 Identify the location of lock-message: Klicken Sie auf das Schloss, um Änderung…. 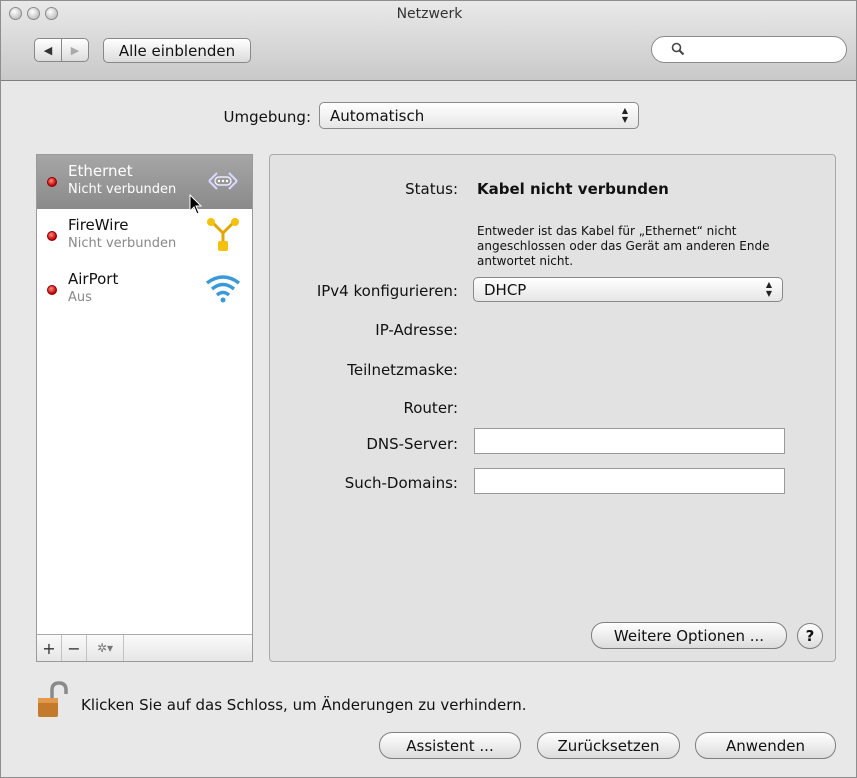
(304, 705).